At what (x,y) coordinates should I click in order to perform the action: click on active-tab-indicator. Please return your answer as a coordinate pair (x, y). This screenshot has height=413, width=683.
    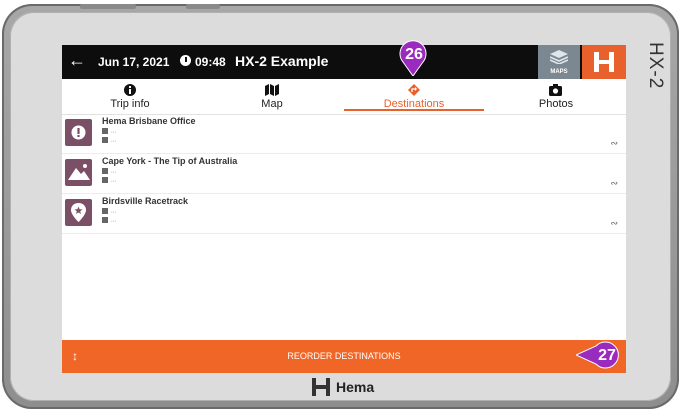
    Looking at the image, I should click on (414, 110).